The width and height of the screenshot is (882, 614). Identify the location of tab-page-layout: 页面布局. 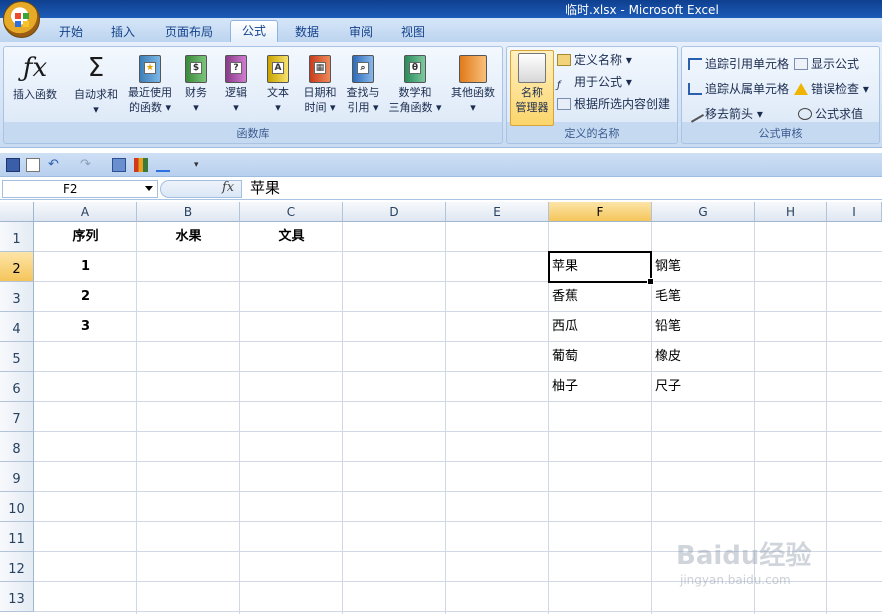
(189, 32).